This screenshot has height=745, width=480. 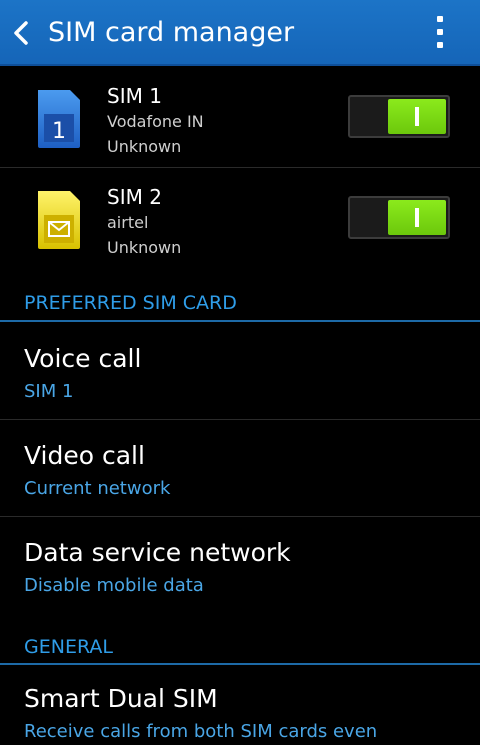 I want to click on sim-1-row: 1 SIM 1 Vodafone IN Unknown, so click(x=240, y=118).